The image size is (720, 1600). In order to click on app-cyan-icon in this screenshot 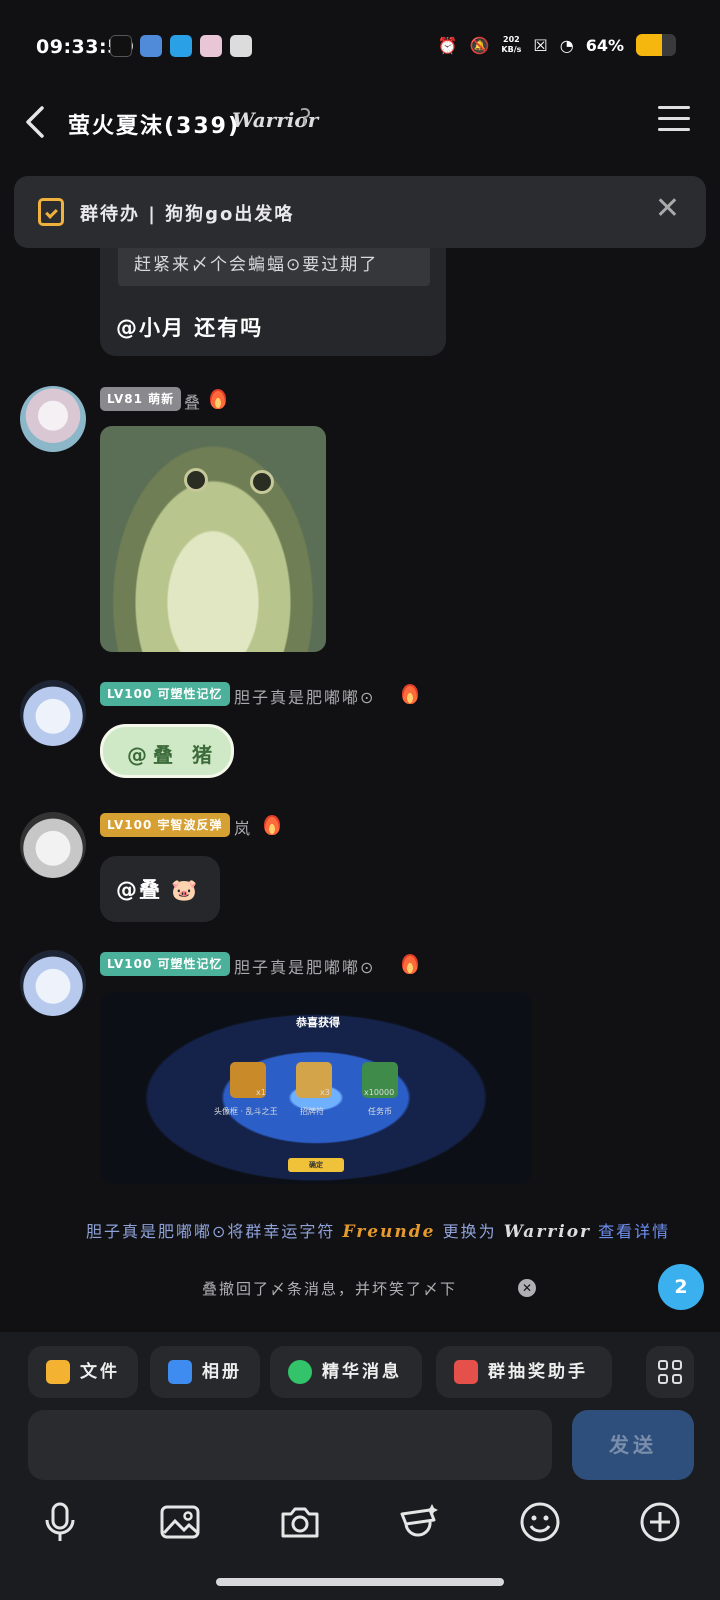, I will do `click(181, 46)`.